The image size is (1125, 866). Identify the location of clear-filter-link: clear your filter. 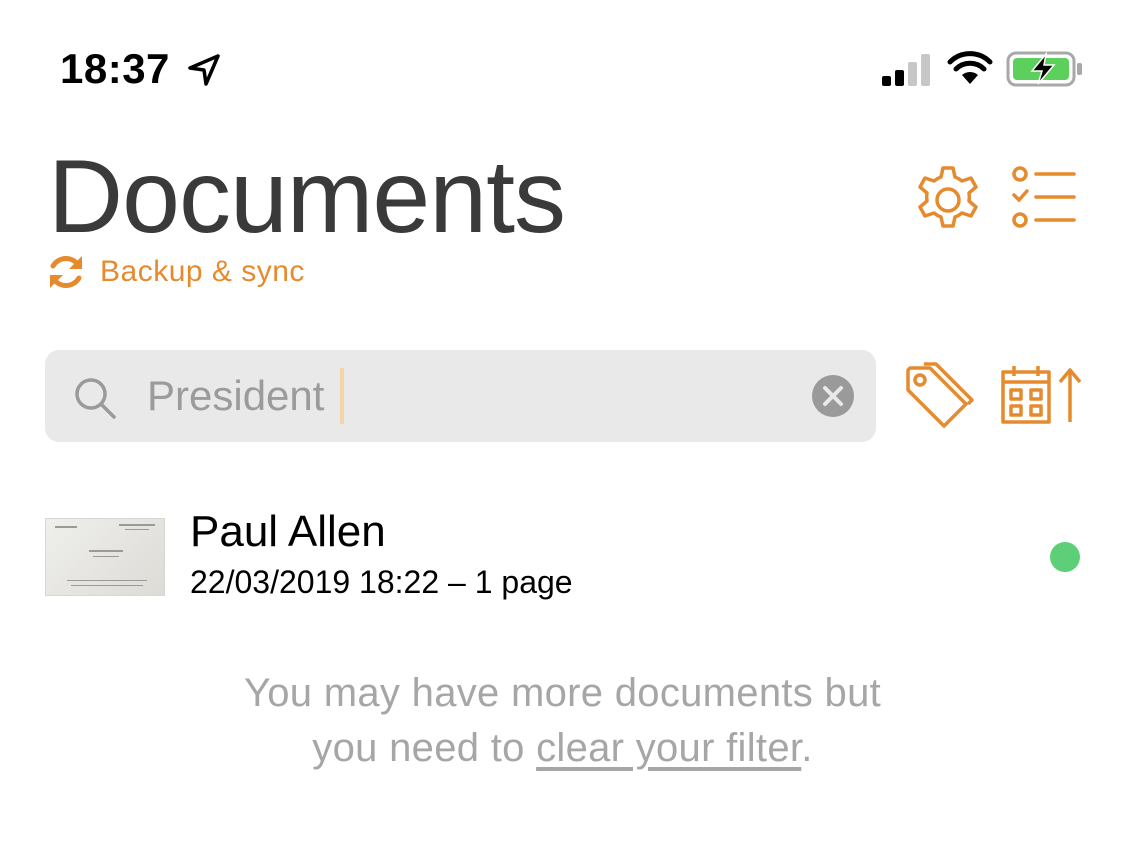
(668, 748).